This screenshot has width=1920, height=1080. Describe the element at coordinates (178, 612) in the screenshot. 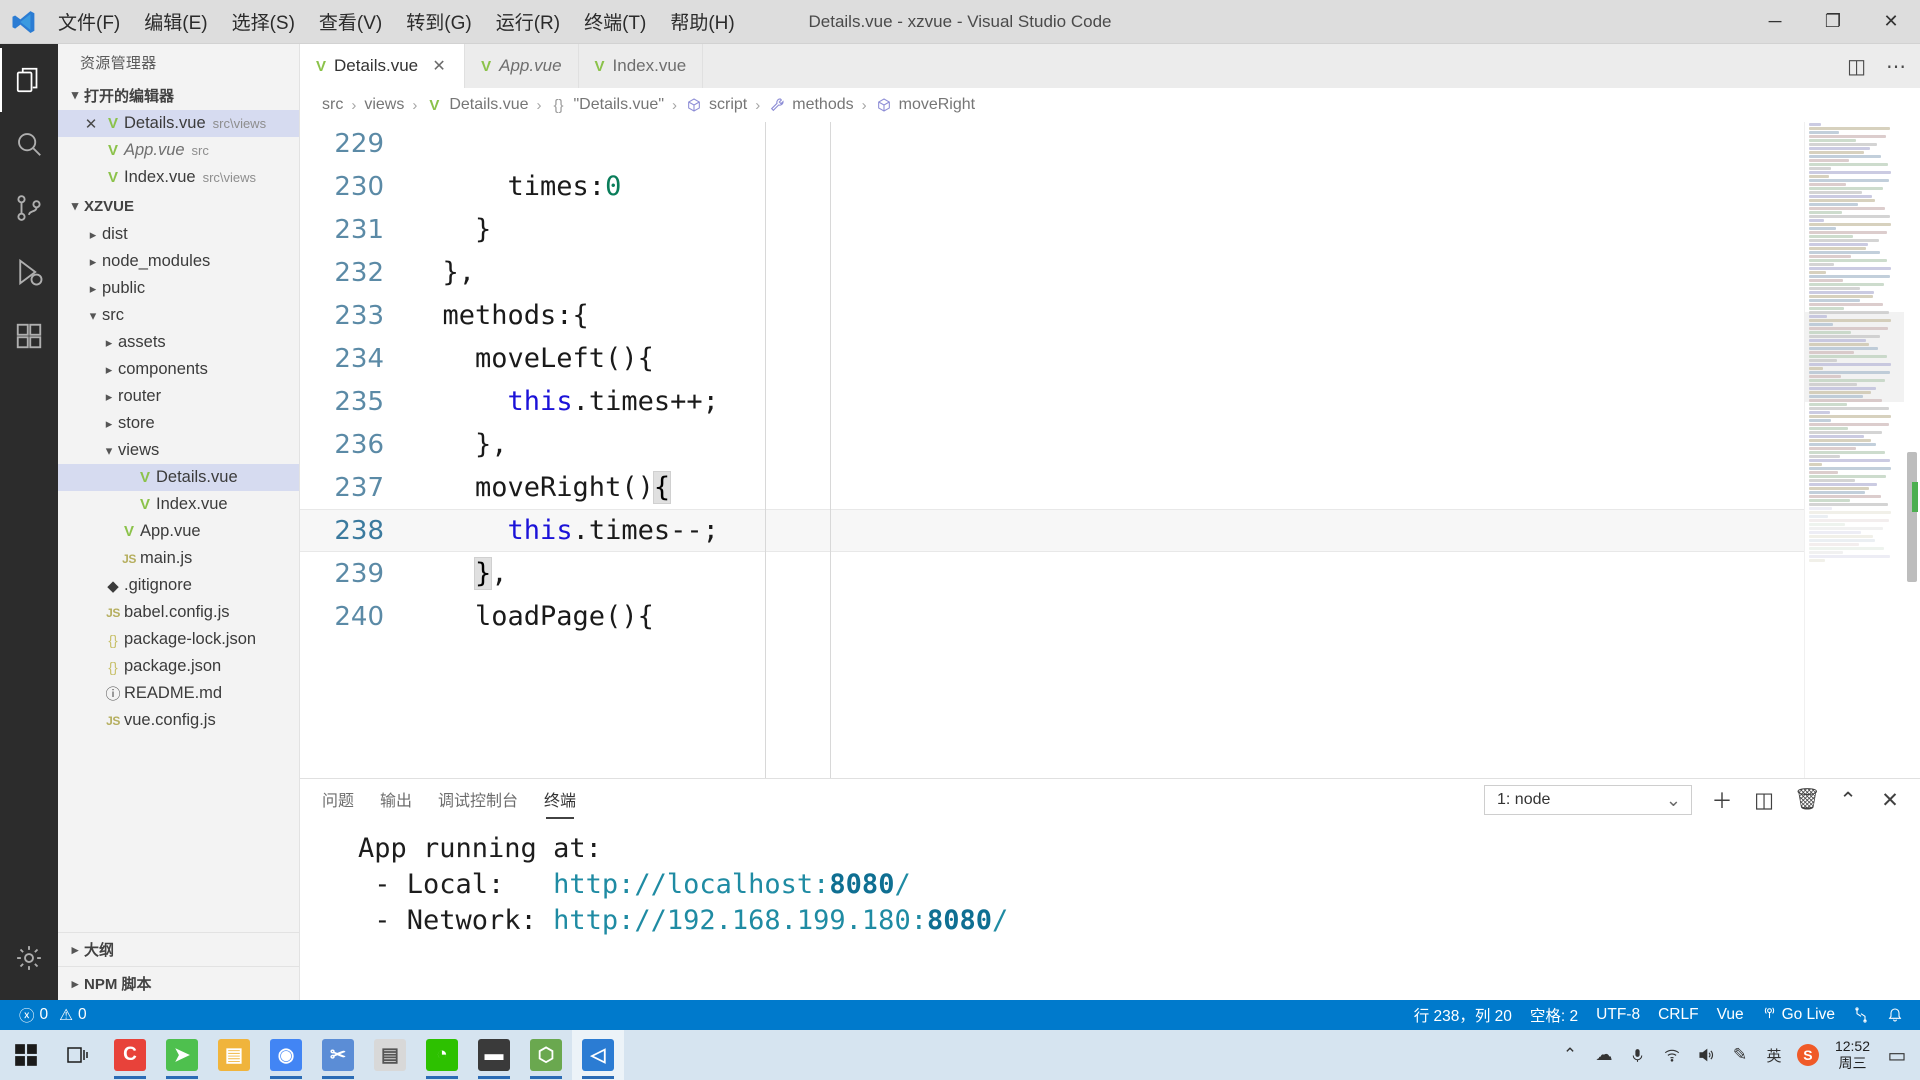

I see `file-tree-item-babel-config-js: JS babel.config.js` at that location.